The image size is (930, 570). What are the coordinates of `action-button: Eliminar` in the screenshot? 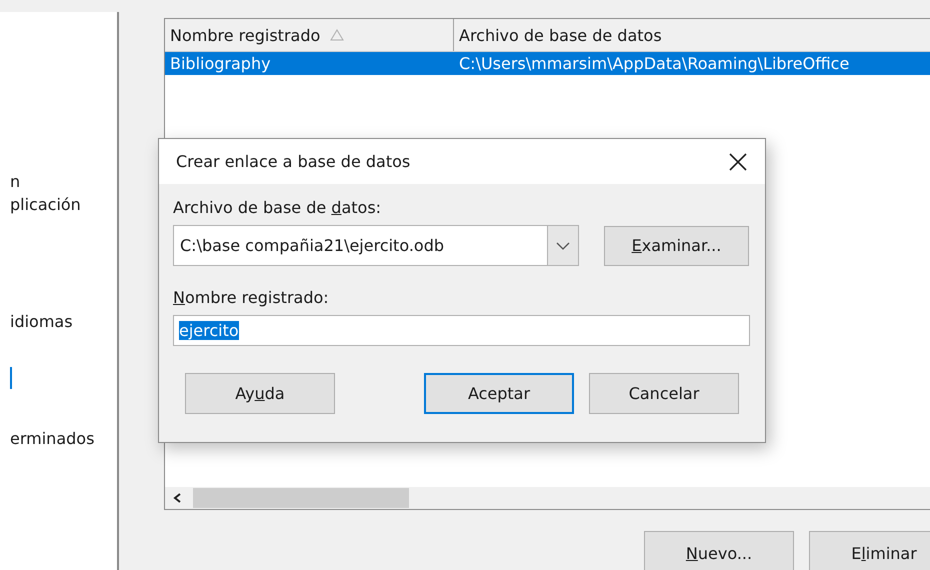 It's located at (869, 550).